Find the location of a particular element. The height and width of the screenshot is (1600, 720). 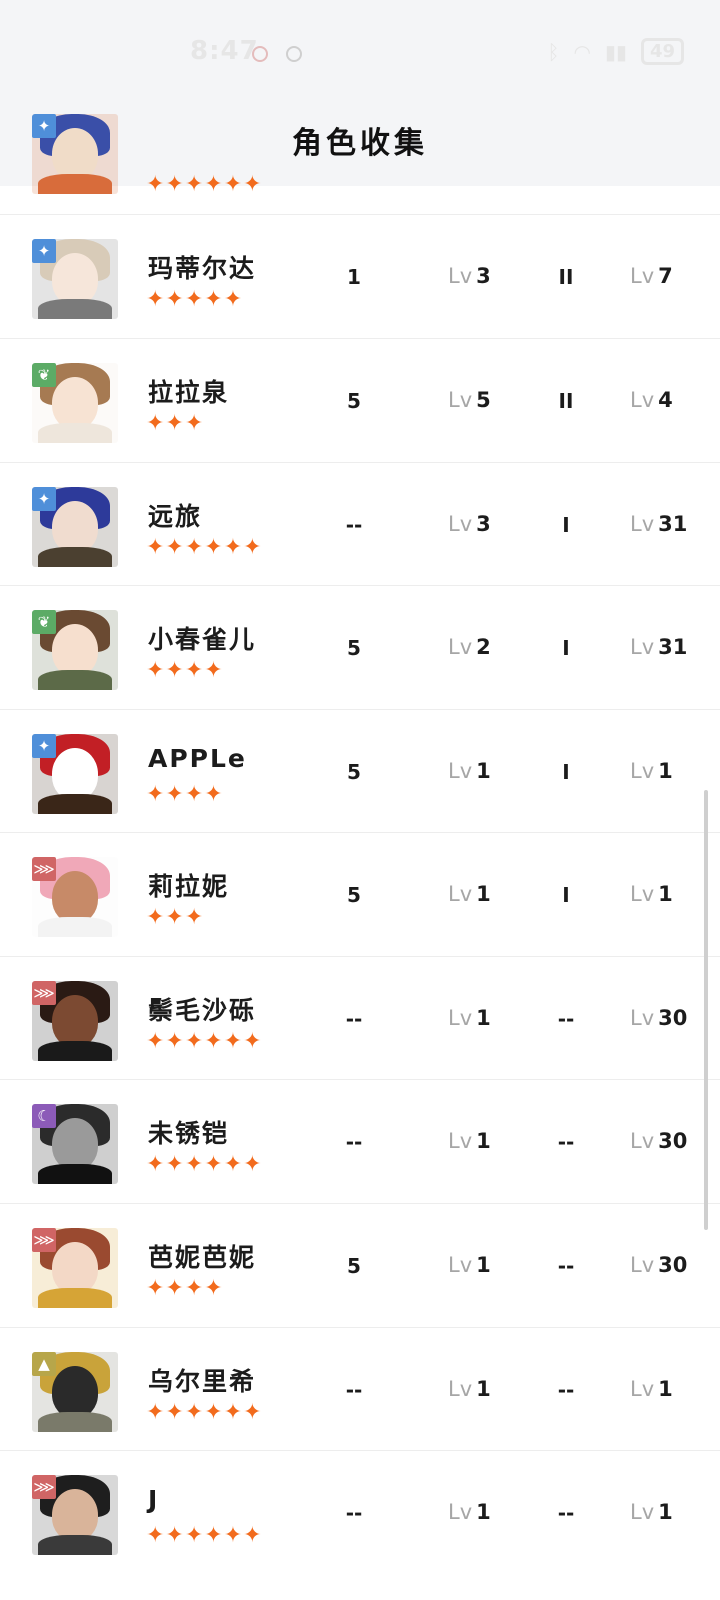

character-avatar: ❦ is located at coordinates (75, 403).